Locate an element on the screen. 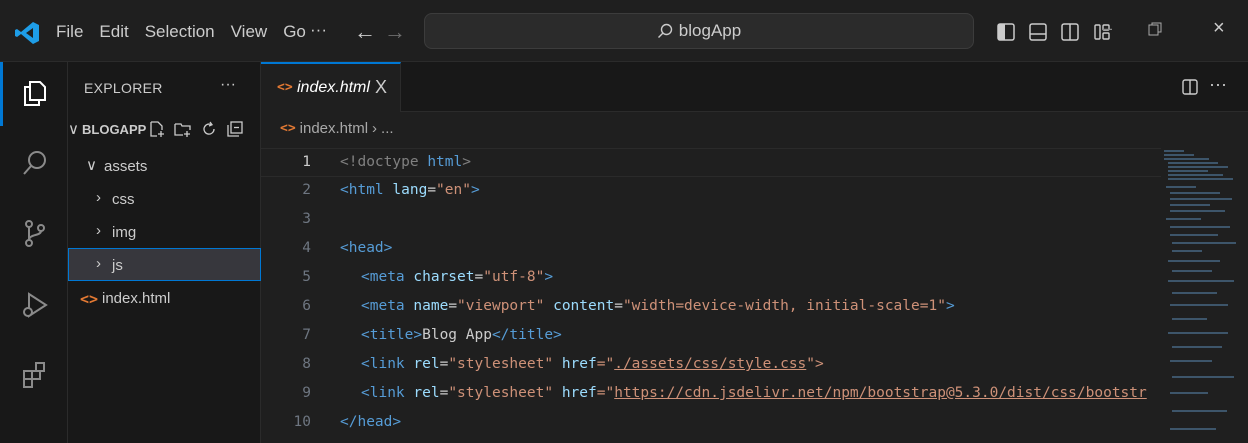 This screenshot has height=443, width=1248. chevron-right-icon: › is located at coordinates (375, 128).